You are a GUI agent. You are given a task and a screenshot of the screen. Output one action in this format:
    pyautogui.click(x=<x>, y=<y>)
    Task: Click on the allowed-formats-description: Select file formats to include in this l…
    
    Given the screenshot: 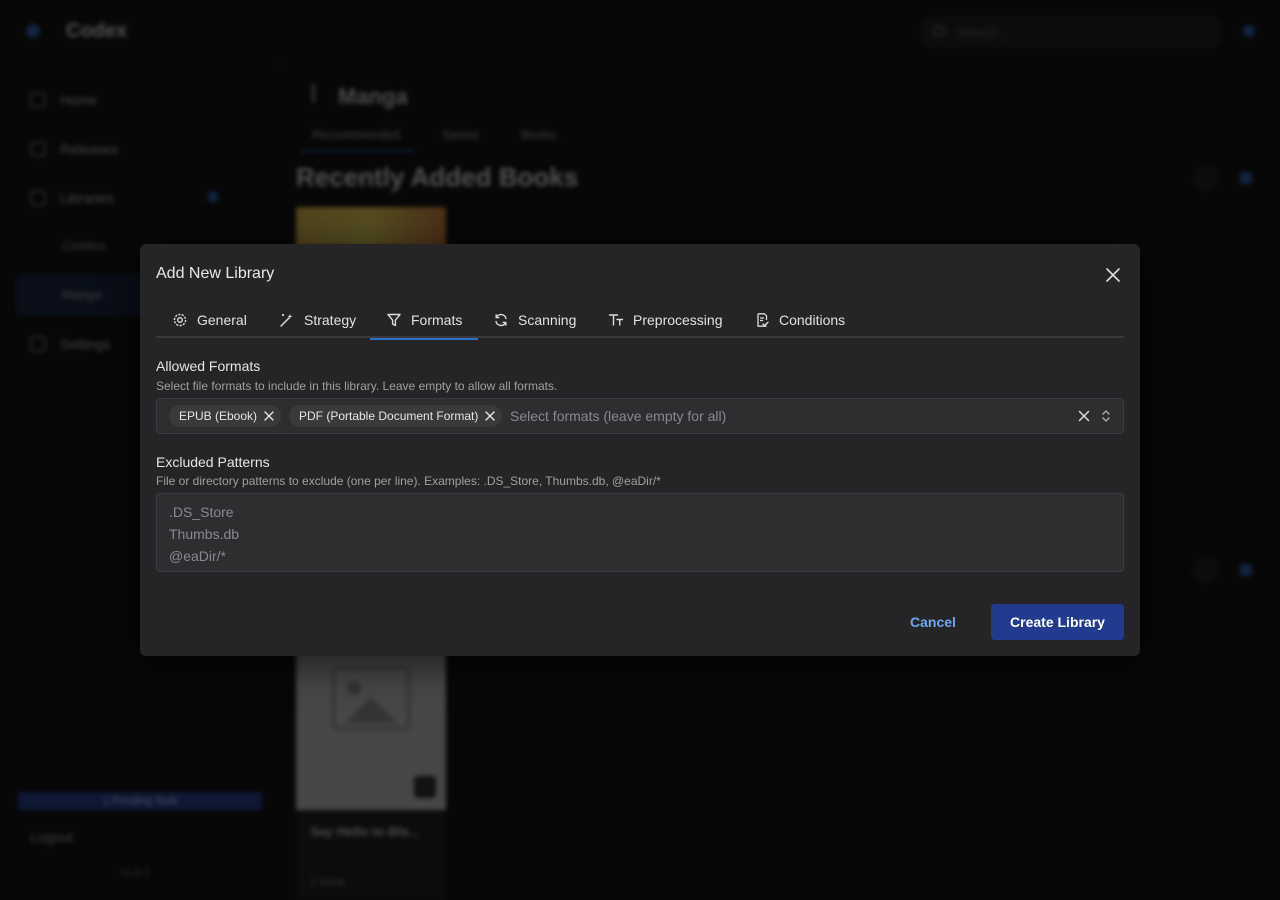 What is the action you would take?
    pyautogui.click(x=357, y=386)
    